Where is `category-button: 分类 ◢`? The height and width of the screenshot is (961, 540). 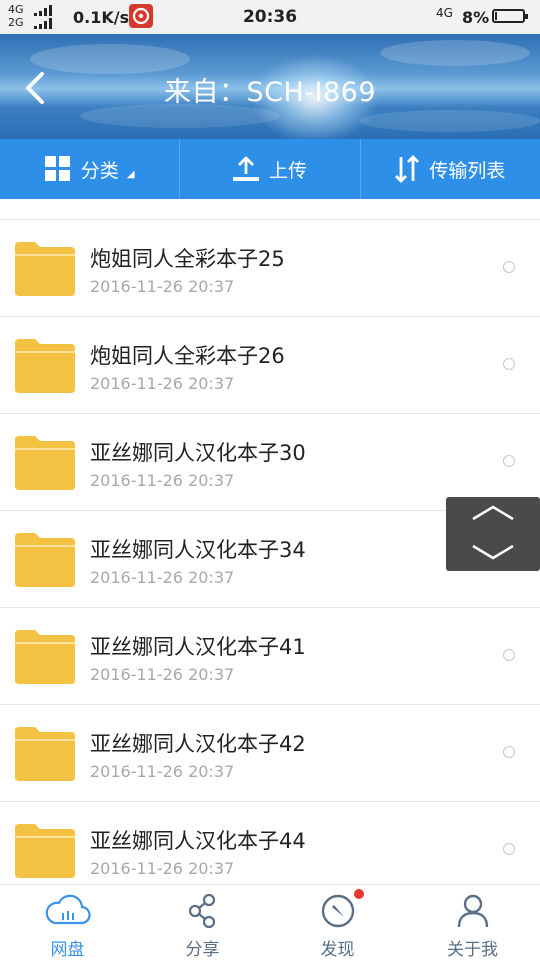
category-button: 分类 ◢ is located at coordinates (90, 169).